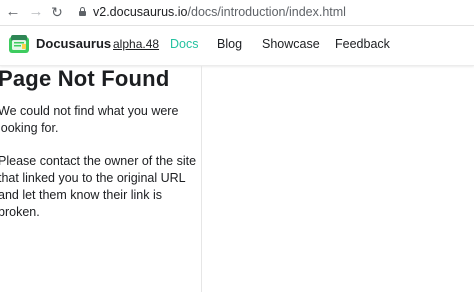 The width and height of the screenshot is (474, 292). I want to click on docusaurus-logo-icon, so click(19, 44).